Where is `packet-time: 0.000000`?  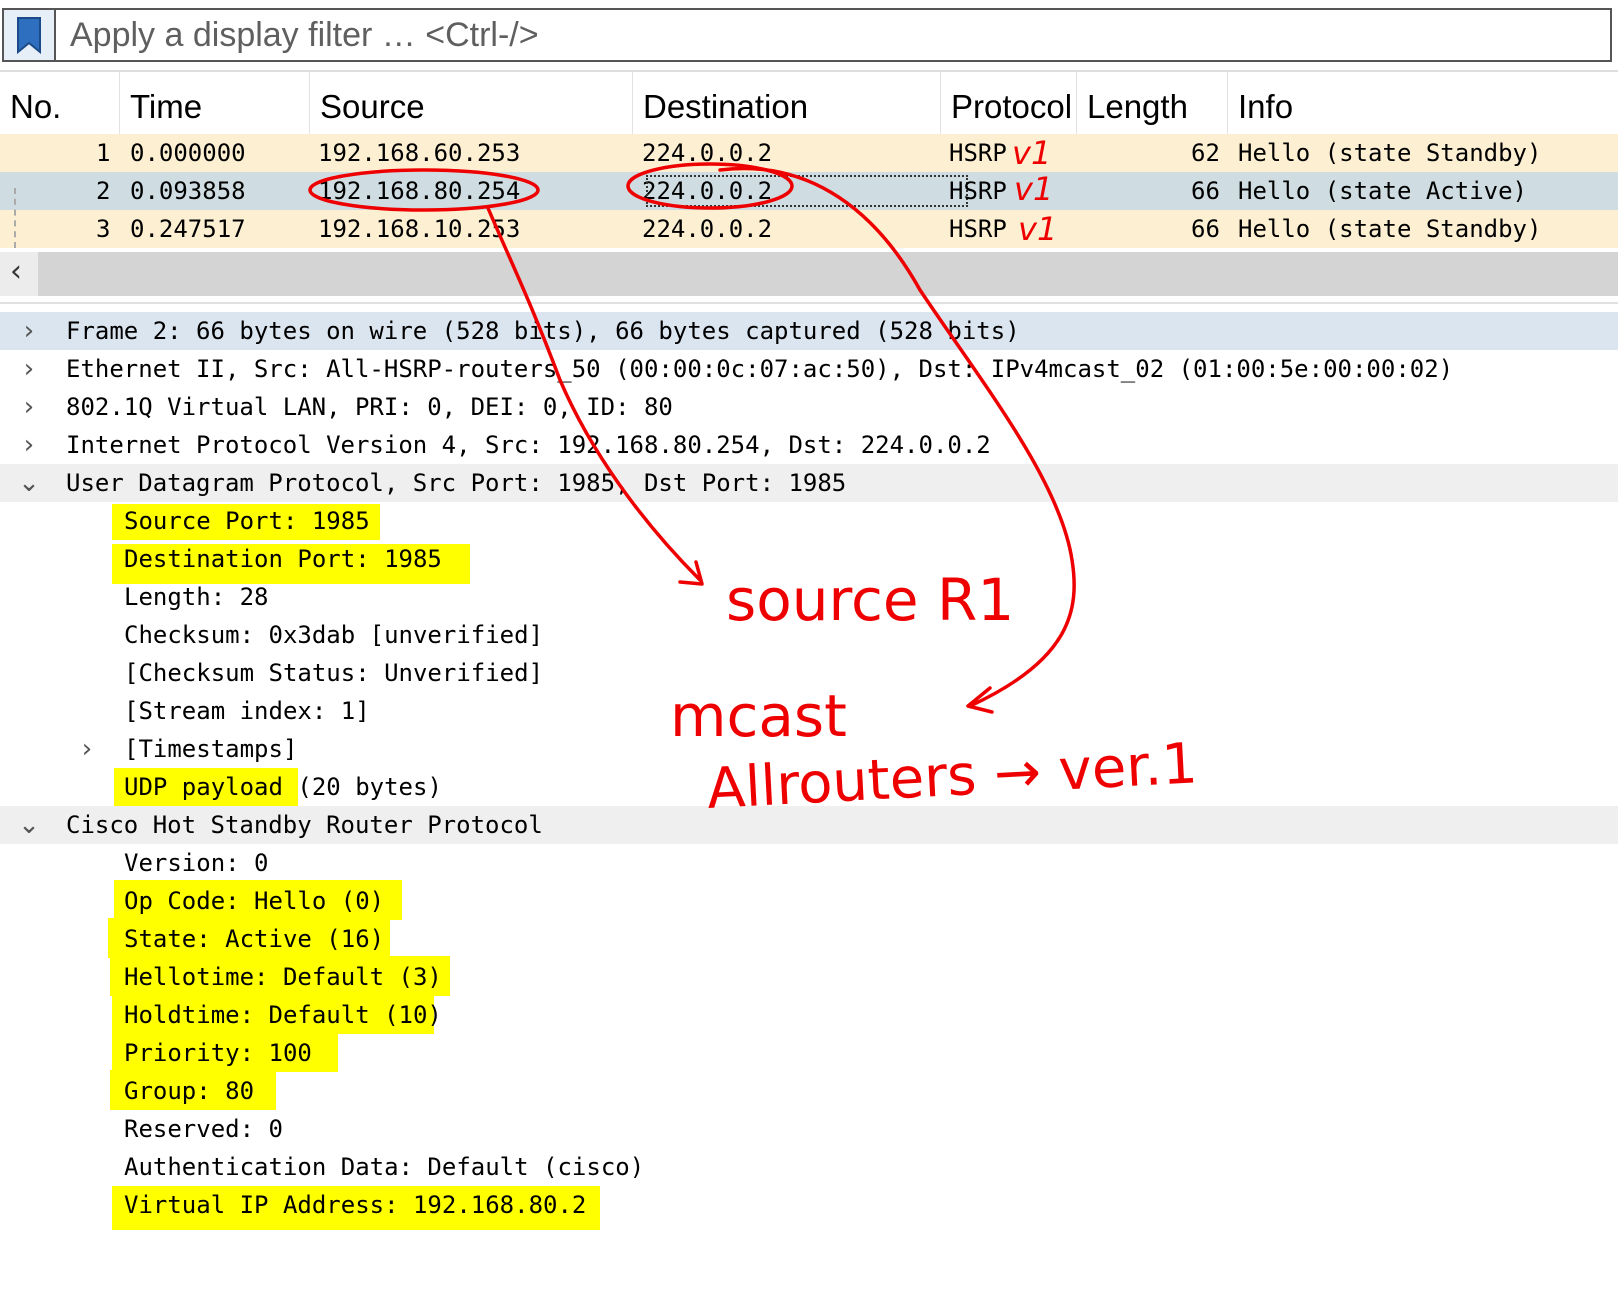
packet-time: 0.000000 is located at coordinates (188, 153).